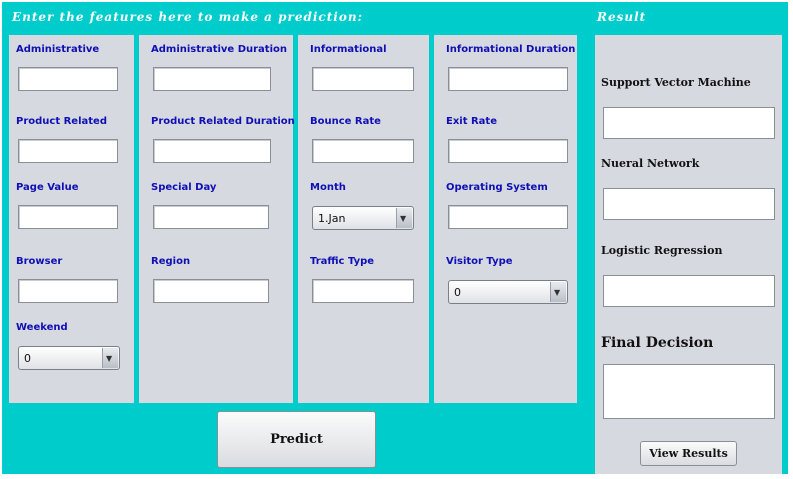  What do you see at coordinates (223, 121) in the screenshot?
I see `product-related-duration-label: Product Related Duration` at bounding box center [223, 121].